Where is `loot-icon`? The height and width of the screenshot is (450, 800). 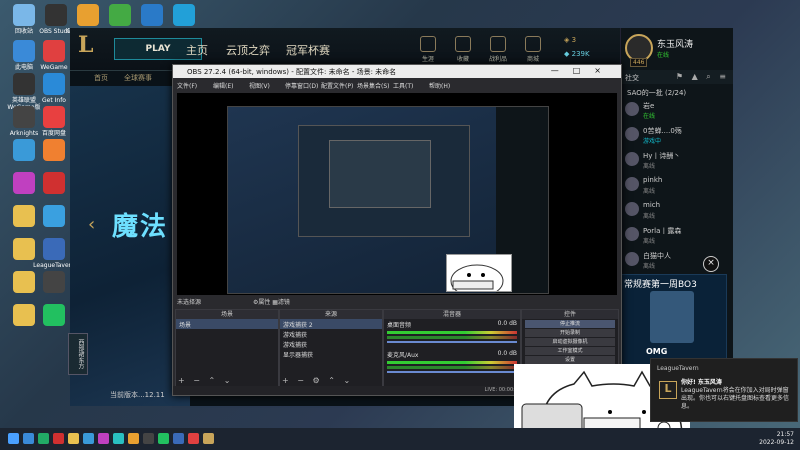
loot-icon is located at coordinates (498, 44).